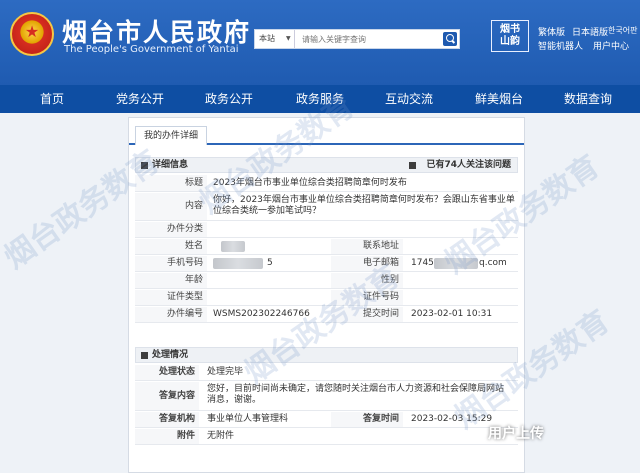 This screenshot has height=473, width=640. I want to click on search-input, so click(369, 39).